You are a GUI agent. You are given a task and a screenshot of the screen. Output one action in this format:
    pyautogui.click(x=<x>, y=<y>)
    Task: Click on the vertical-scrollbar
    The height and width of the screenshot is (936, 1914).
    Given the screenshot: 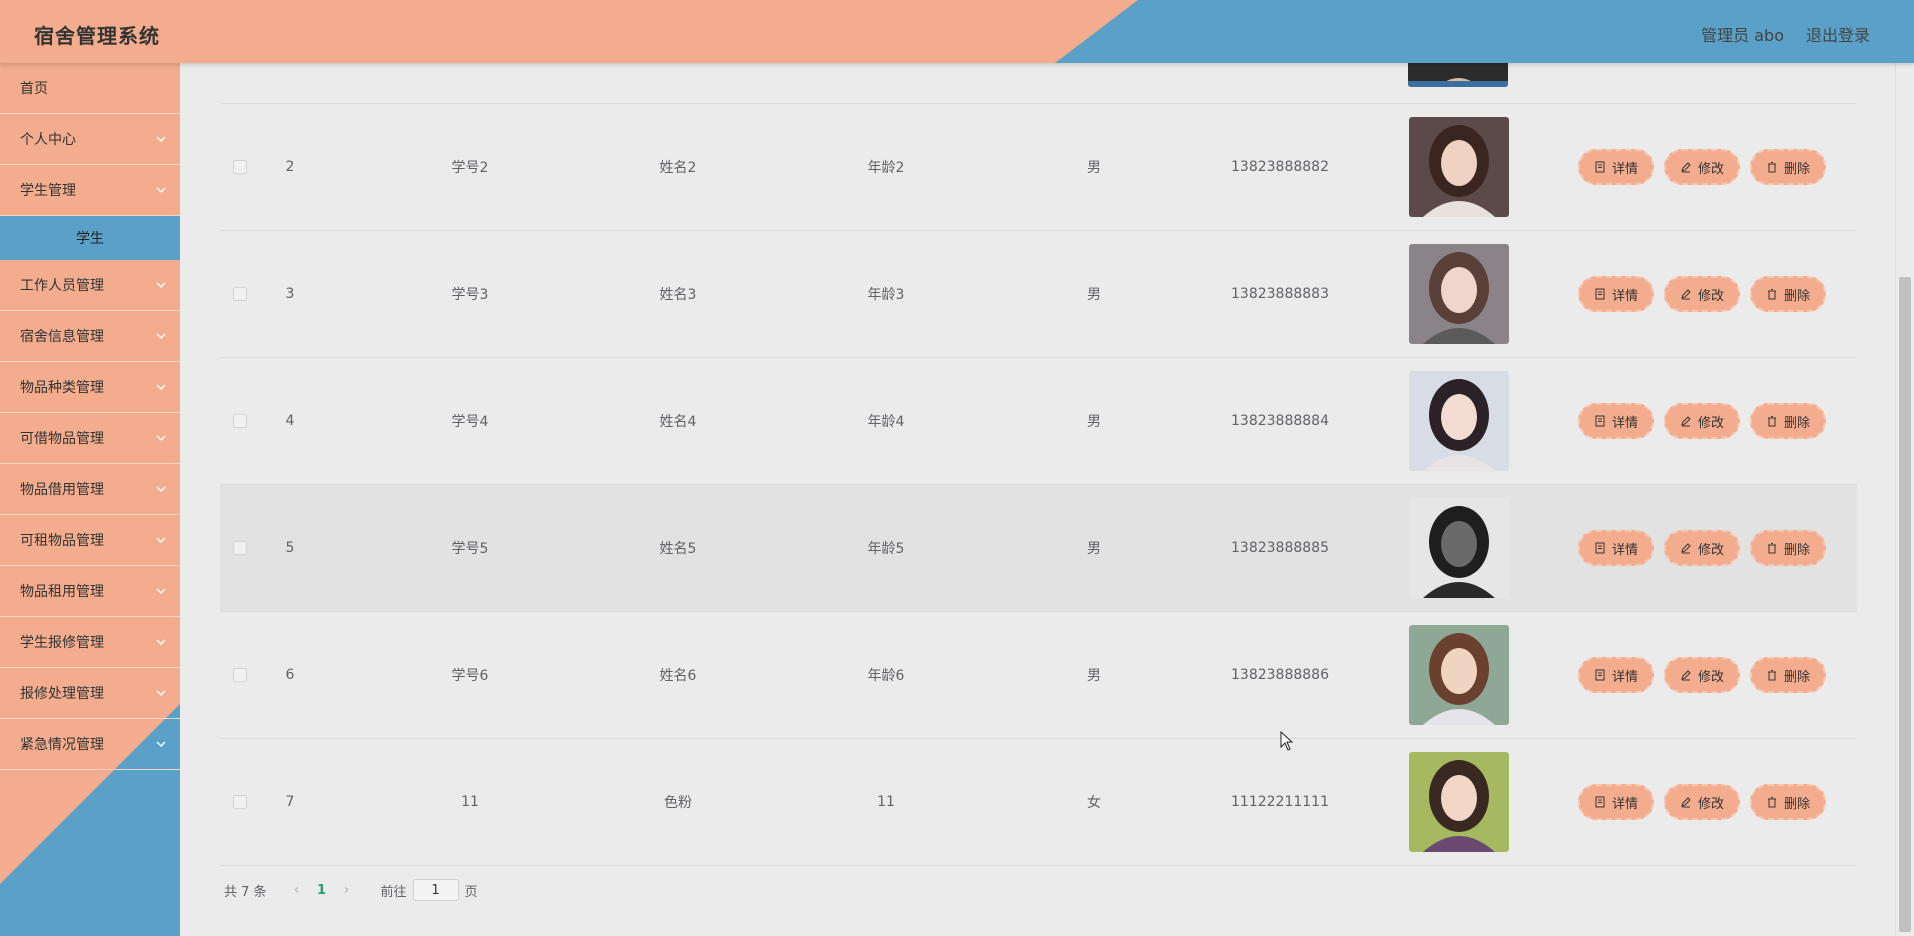 What is the action you would take?
    pyautogui.click(x=1904, y=499)
    